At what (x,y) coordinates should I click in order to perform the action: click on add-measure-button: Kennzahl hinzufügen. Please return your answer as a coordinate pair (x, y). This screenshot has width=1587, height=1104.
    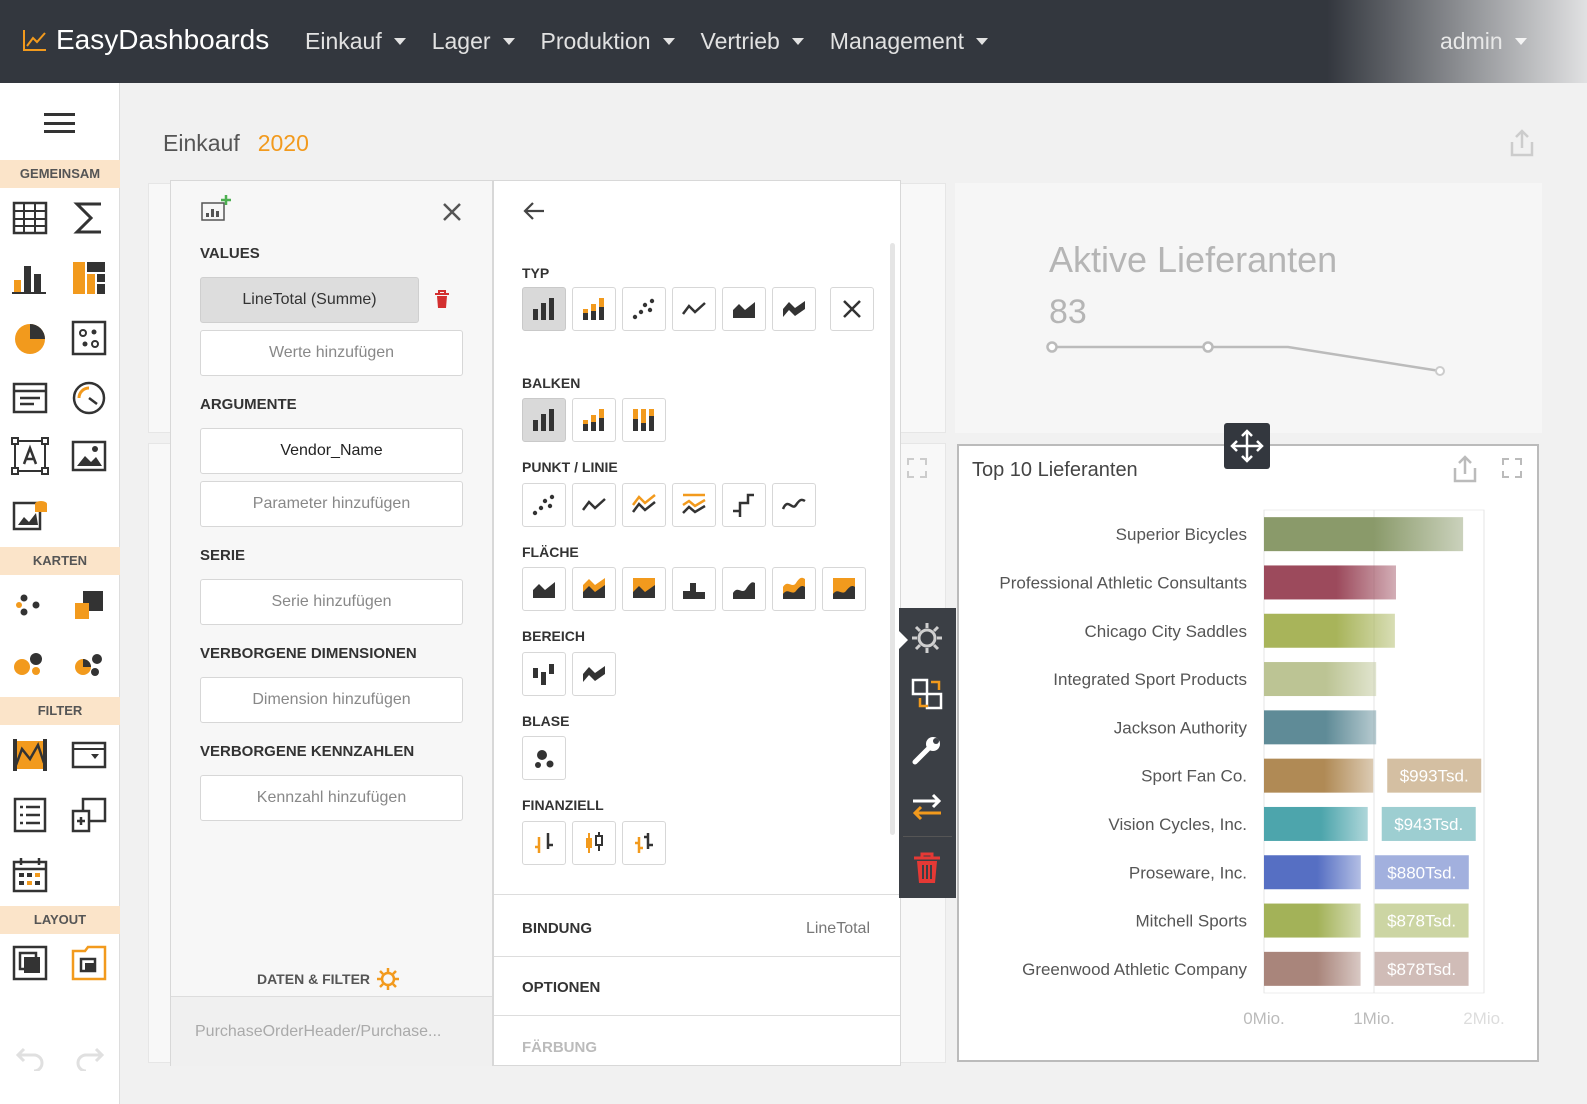
    Looking at the image, I should click on (331, 798).